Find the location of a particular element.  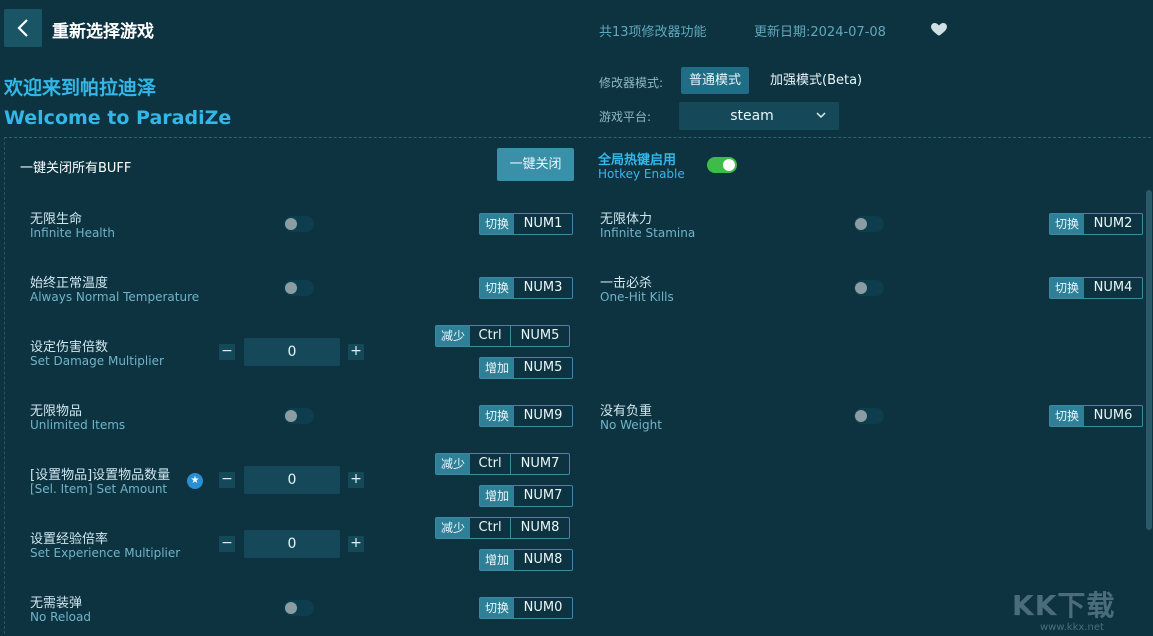

item-amount-increase-hotkey: 增加 NUM7 is located at coordinates (526, 496).